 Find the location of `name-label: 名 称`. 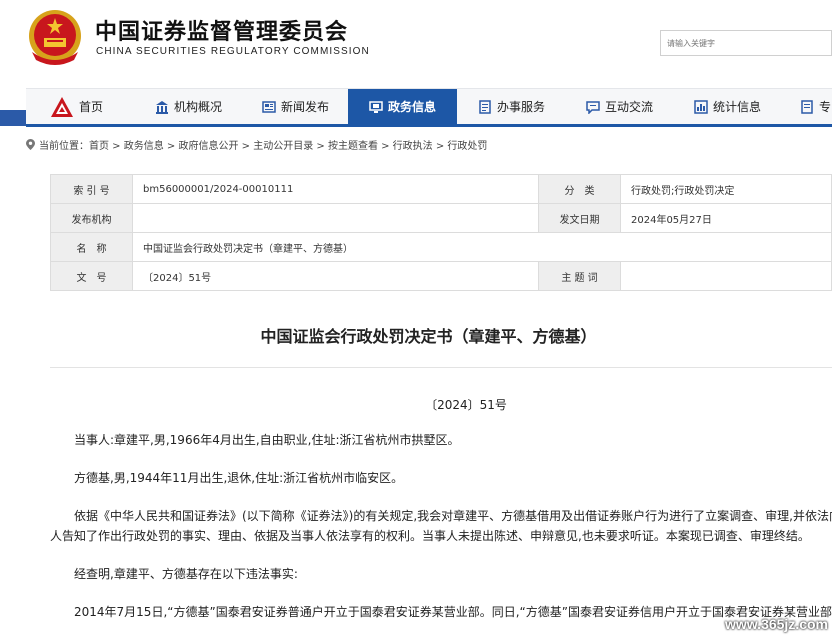

name-label: 名 称 is located at coordinates (91, 247).